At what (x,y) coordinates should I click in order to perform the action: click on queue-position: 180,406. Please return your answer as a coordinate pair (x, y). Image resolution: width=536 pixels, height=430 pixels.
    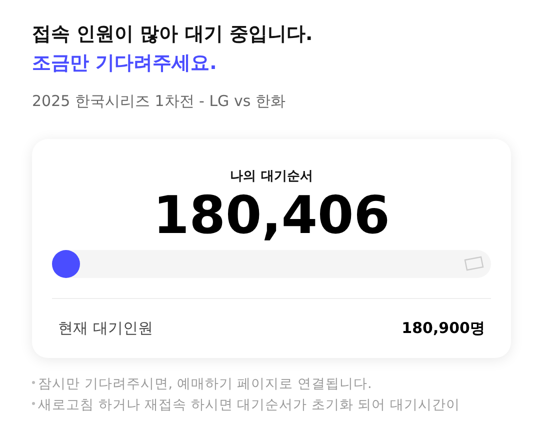
    Looking at the image, I should click on (271, 216).